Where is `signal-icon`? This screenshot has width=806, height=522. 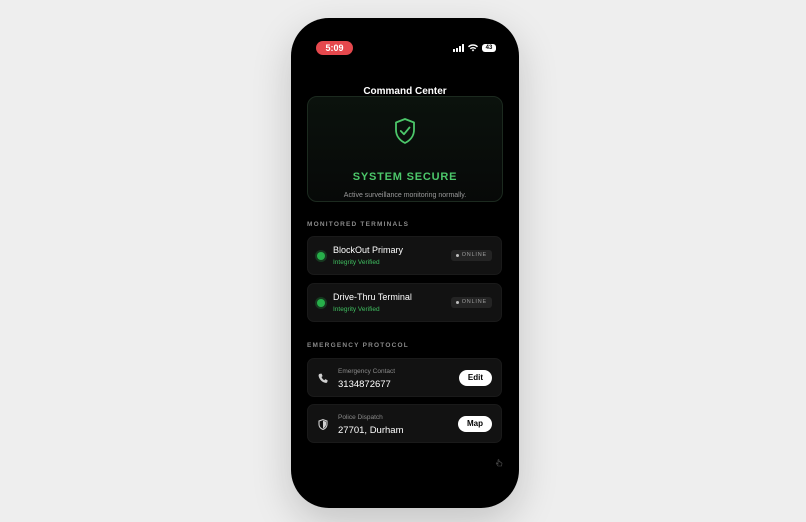
signal-icon is located at coordinates (458, 48).